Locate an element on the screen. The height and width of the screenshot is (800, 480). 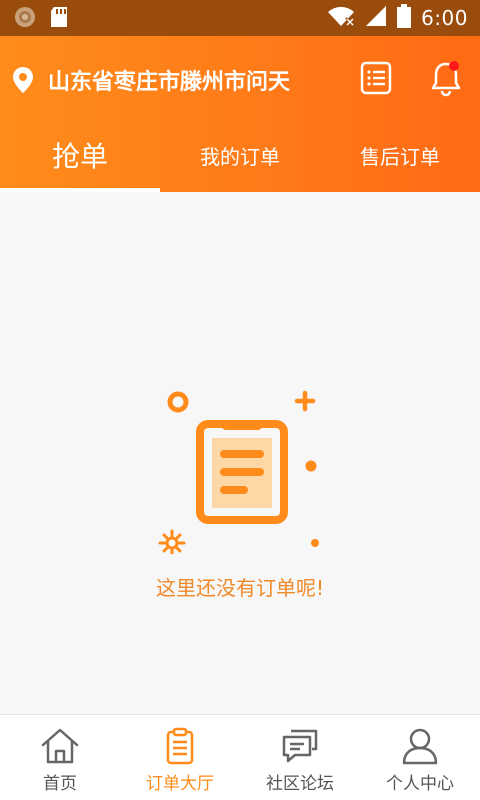
tab-label: 抢单 is located at coordinates (79, 156).